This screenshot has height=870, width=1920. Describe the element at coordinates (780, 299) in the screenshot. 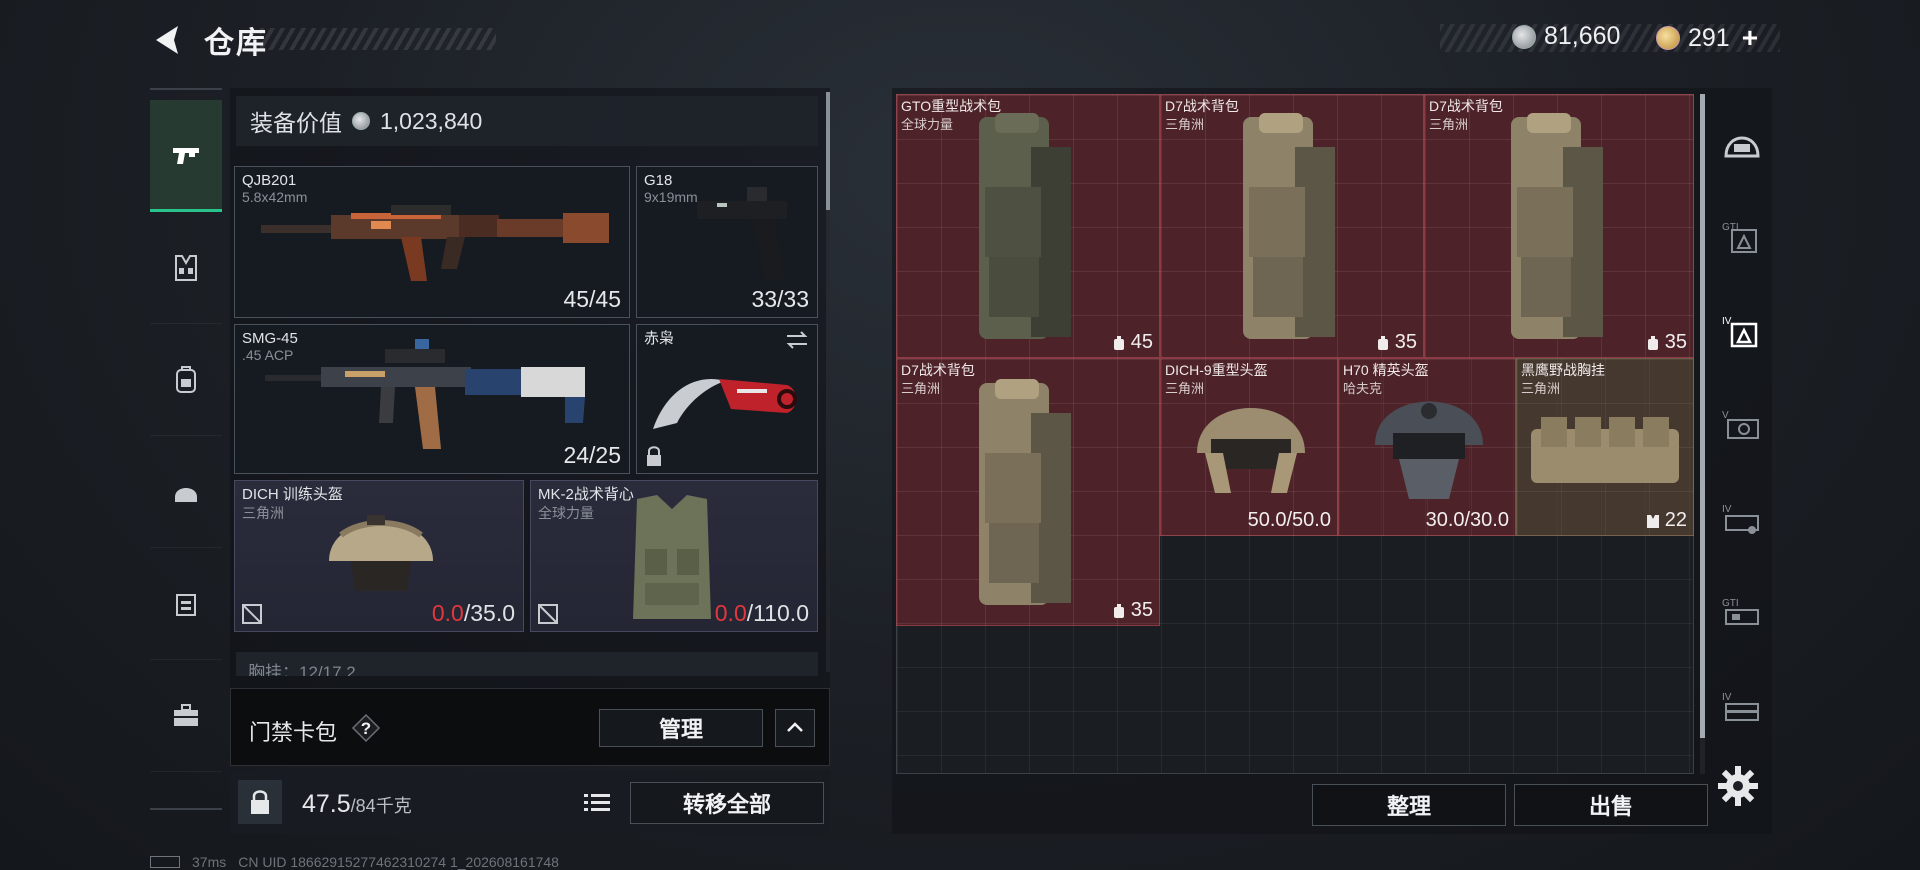

I see `ammo-count: 33/33` at that location.